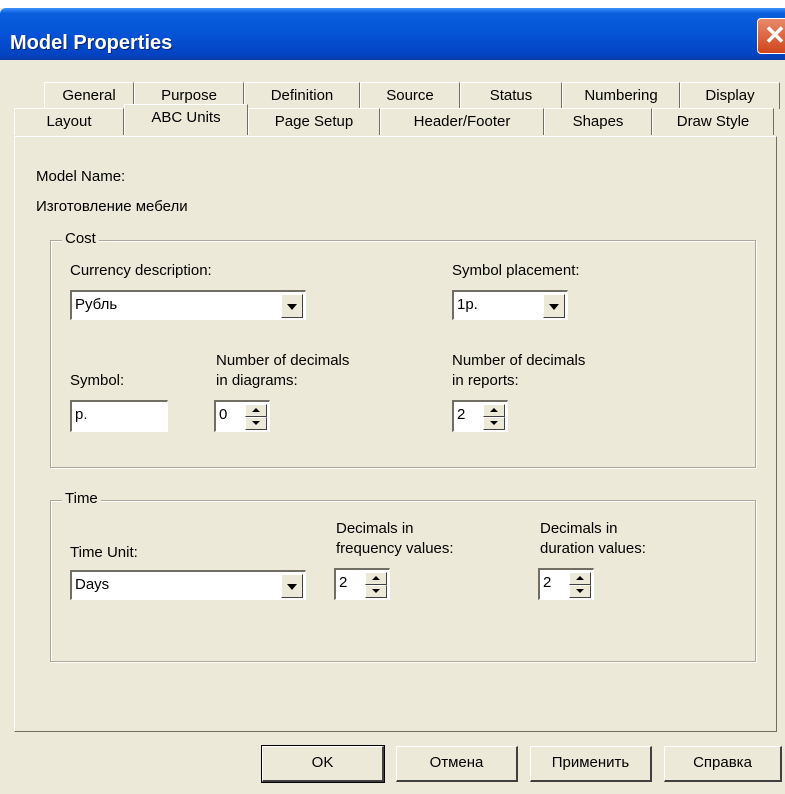 The image size is (785, 794). I want to click on tab-display: Display, so click(730, 95).